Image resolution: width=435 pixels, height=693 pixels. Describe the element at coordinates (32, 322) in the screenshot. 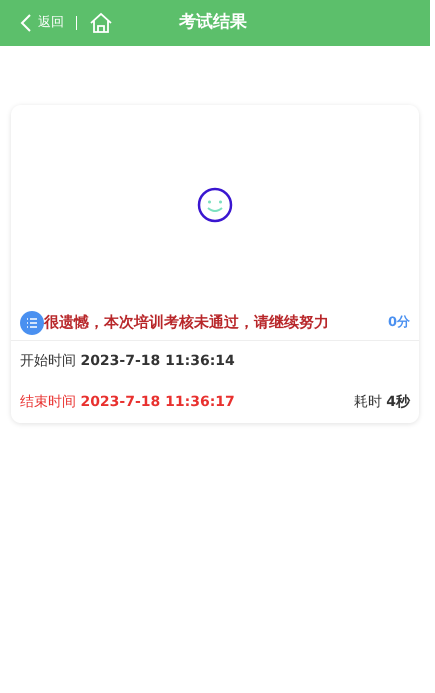

I see `list-icon` at that location.